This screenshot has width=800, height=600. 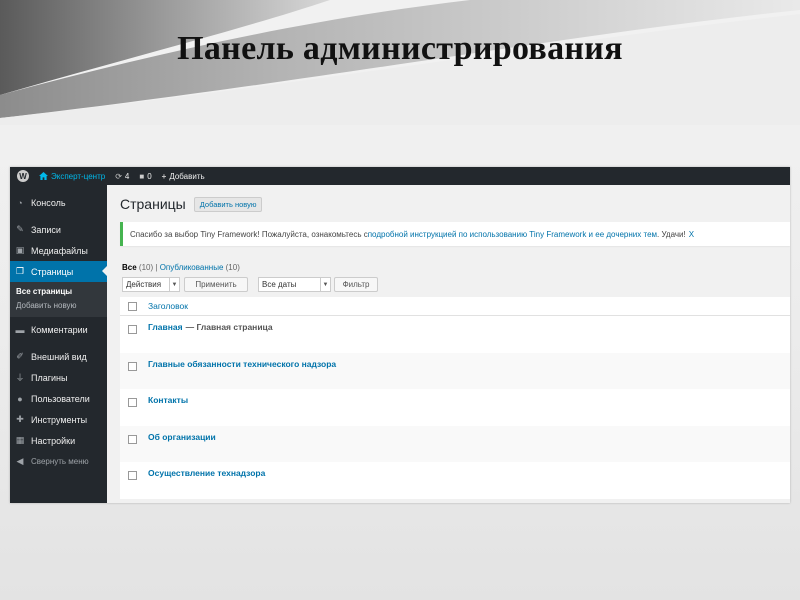 I want to click on table-row: Об организации, so click(x=455, y=444).